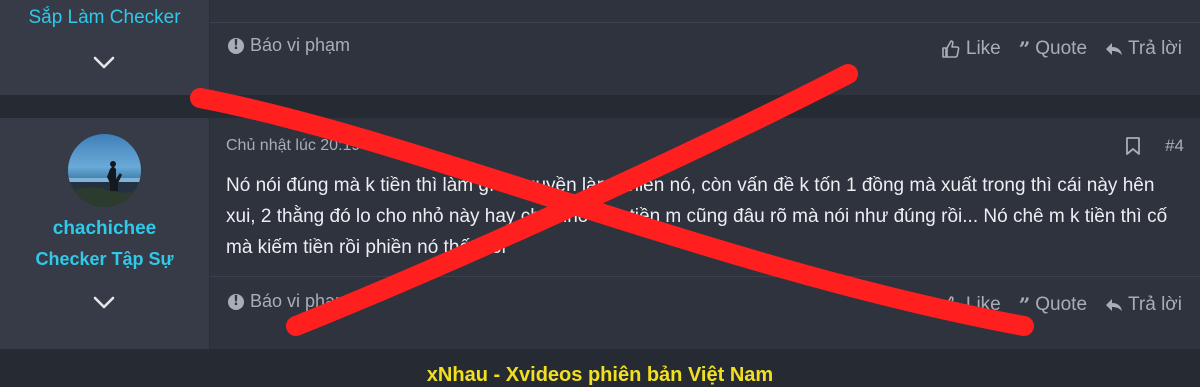 The width and height of the screenshot is (1200, 387). I want to click on username: chachichee, so click(104, 229).